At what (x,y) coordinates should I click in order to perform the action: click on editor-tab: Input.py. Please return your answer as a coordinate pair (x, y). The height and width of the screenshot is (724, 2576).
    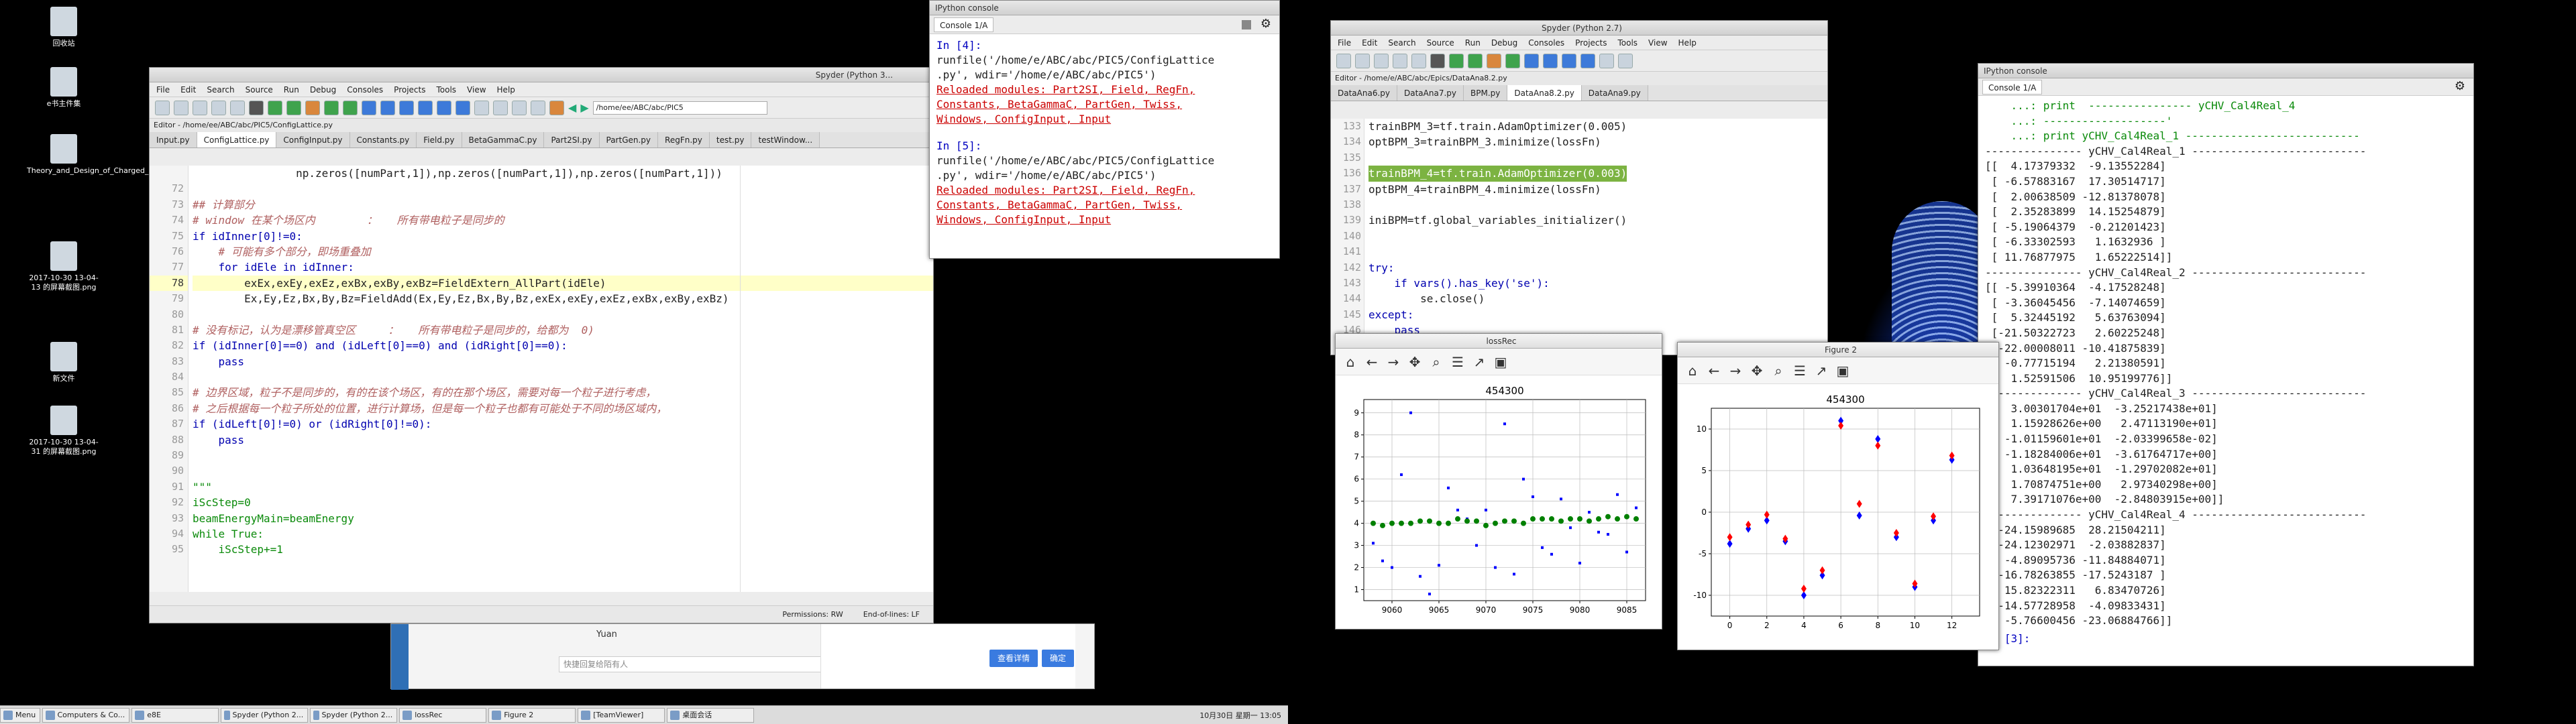
    Looking at the image, I should click on (173, 139).